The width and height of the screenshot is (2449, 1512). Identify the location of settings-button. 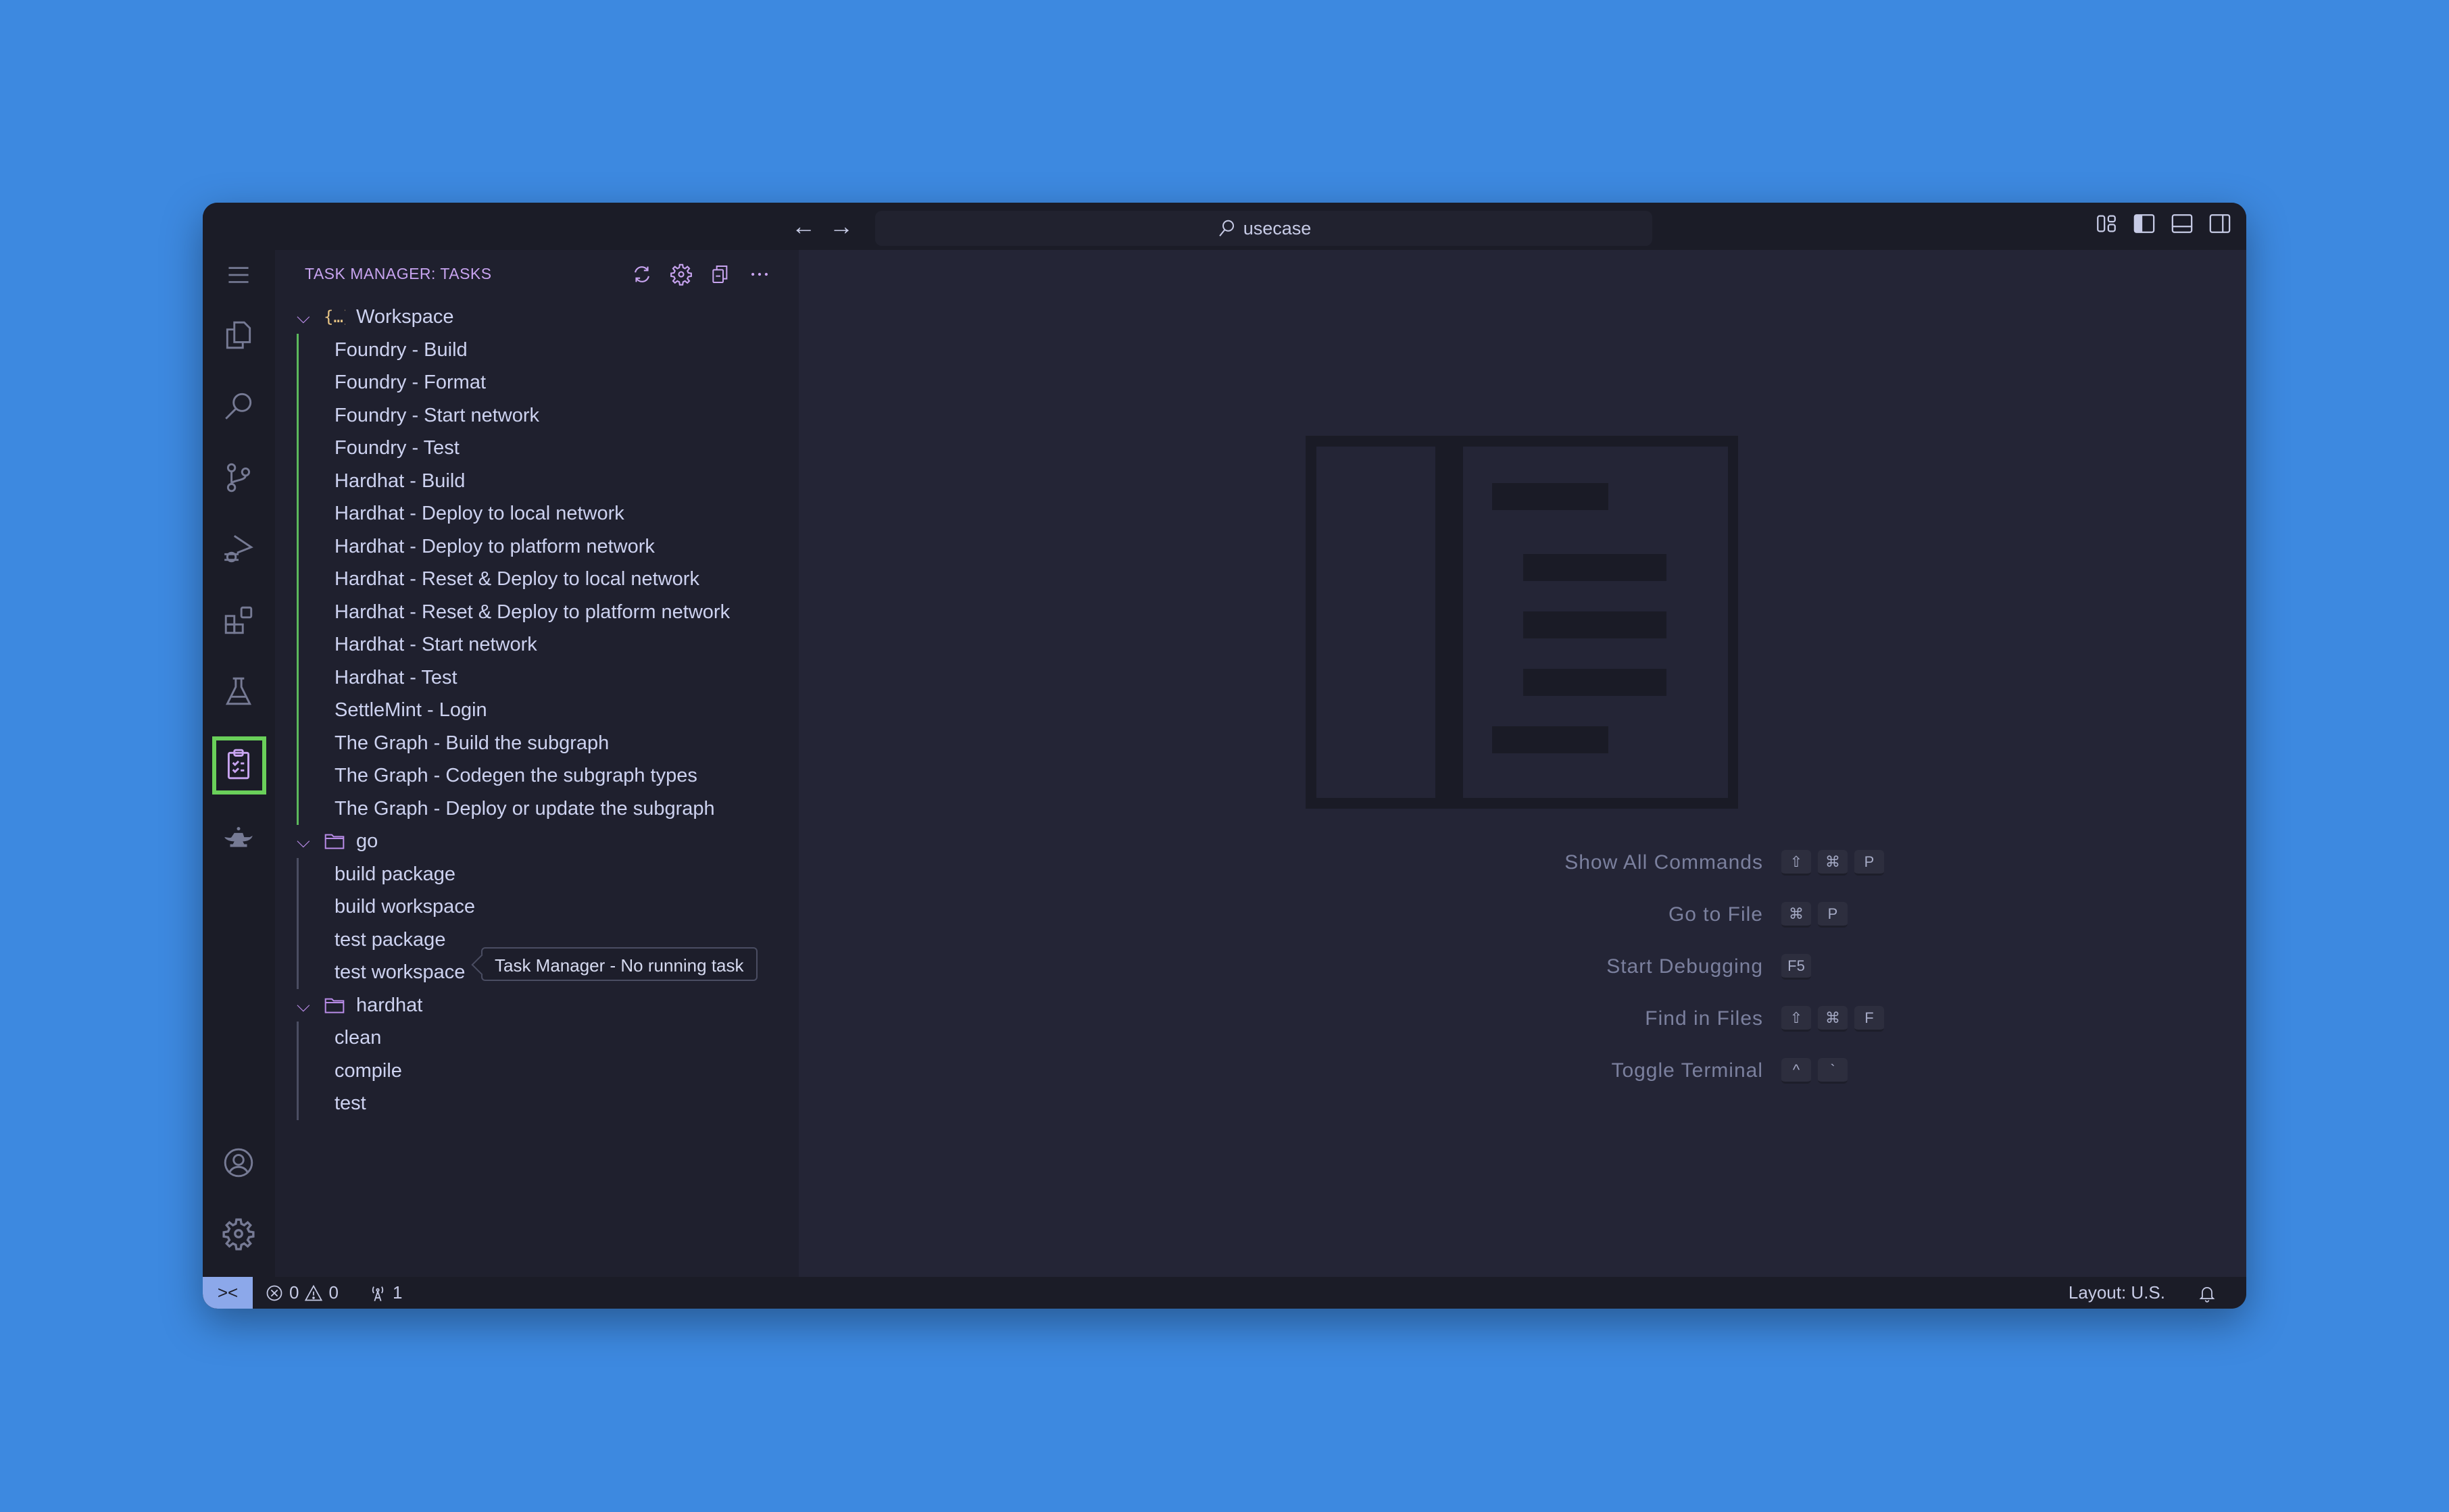
(681, 274).